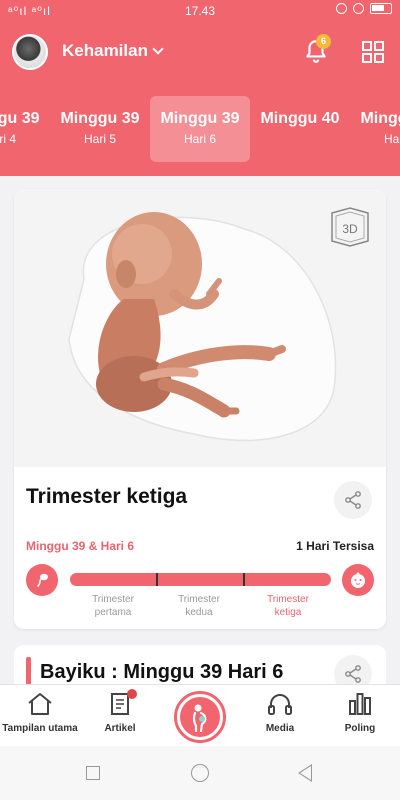 This screenshot has height=800, width=400. I want to click on week-tab: Minggu 40, so click(300, 129).